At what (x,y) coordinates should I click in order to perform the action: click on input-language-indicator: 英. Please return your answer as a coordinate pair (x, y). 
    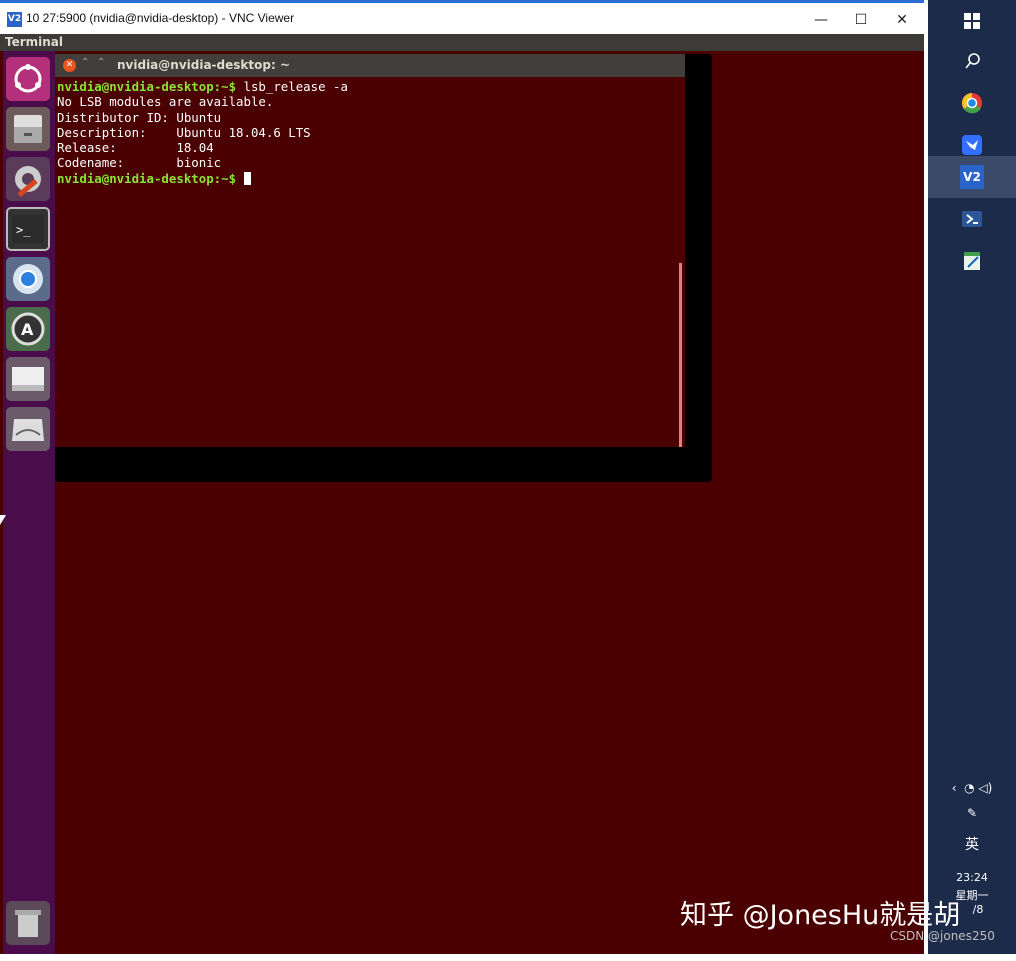
    Looking at the image, I should click on (972, 844).